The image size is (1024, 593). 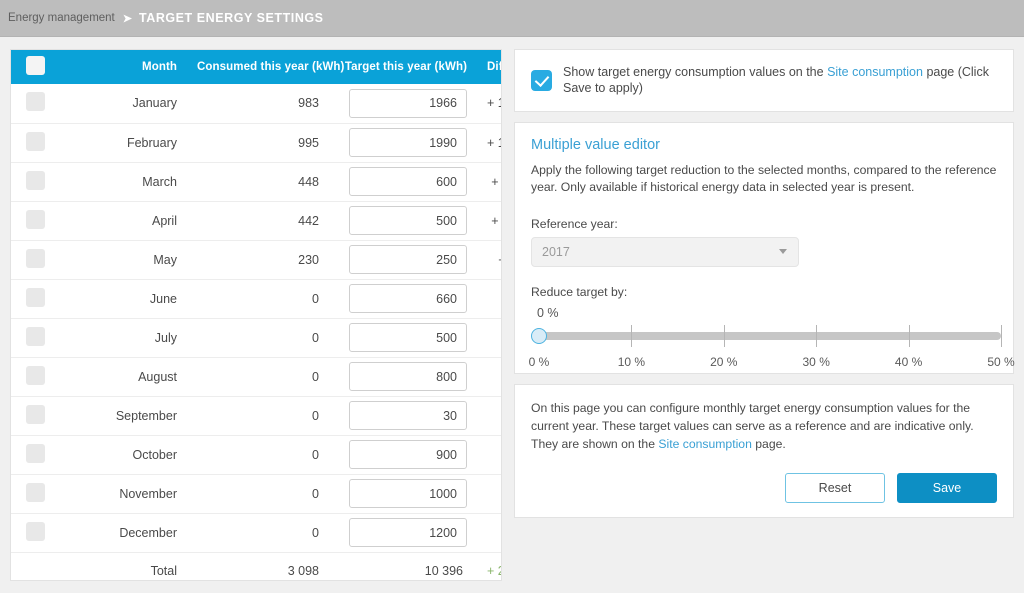 What do you see at coordinates (705, 444) in the screenshot?
I see `site-consumption-link-2: Site consumption` at bounding box center [705, 444].